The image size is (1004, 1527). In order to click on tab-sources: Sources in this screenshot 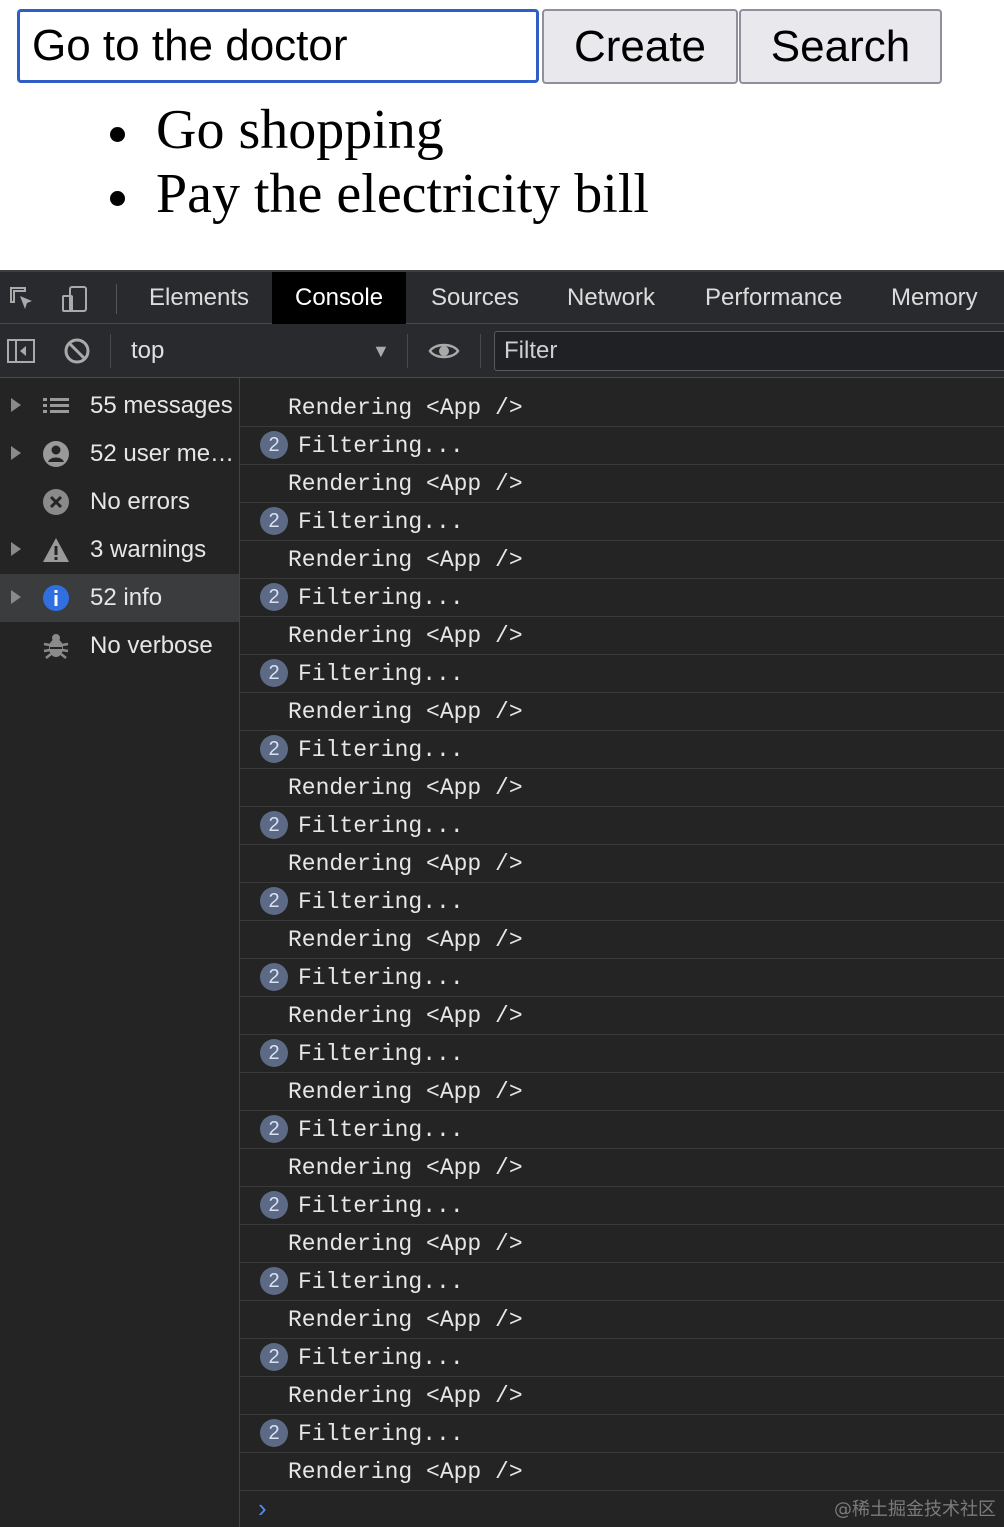, I will do `click(475, 298)`.